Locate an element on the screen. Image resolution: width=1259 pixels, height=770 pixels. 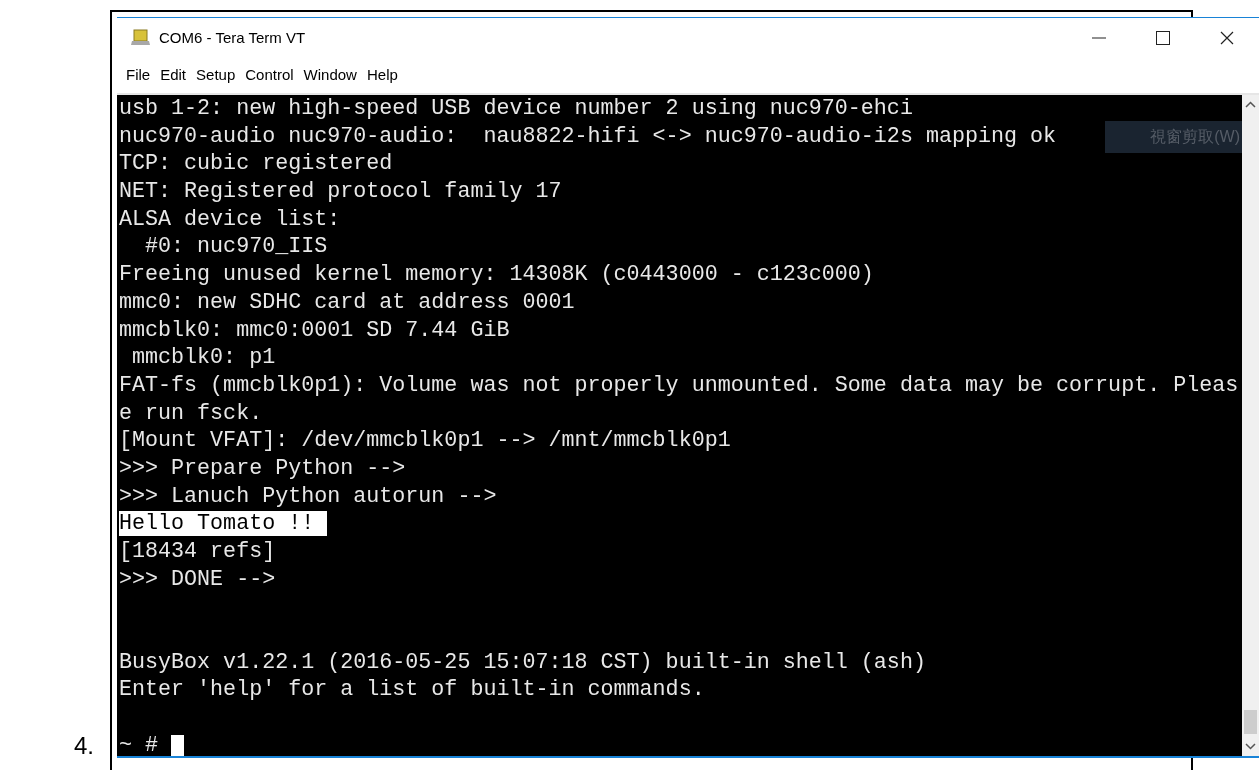
terminal-line: Freeing unused kernel memory: 14308K (c0443000 - c123c000) is located at coordinates (496, 275).